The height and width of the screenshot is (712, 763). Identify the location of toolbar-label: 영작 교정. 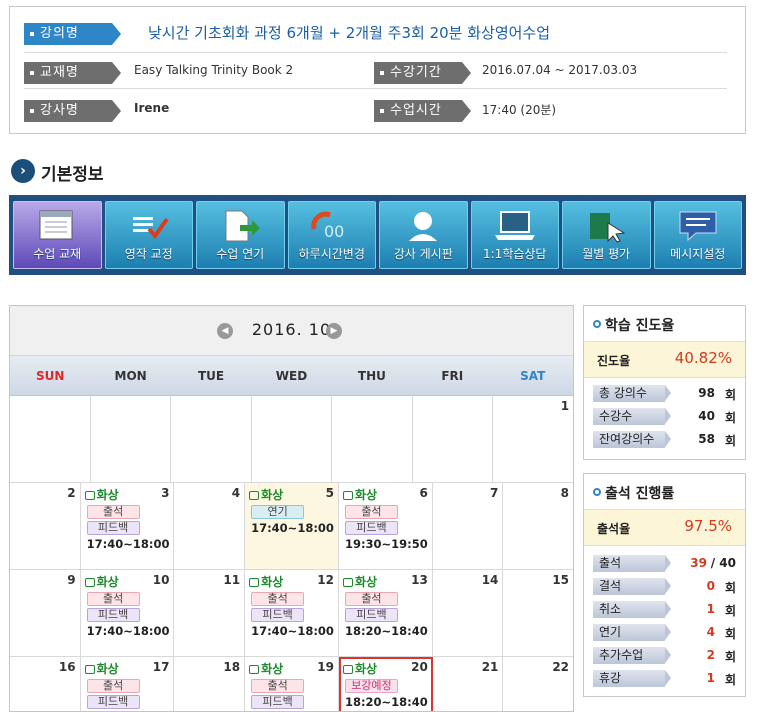
(148, 254).